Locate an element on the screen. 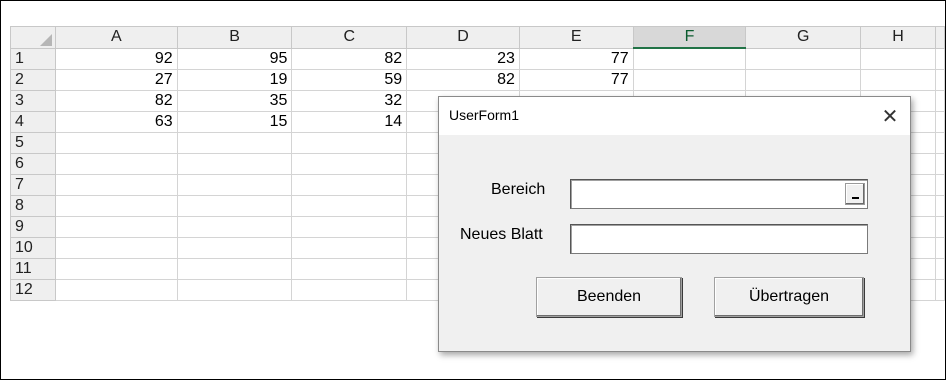 This screenshot has height=380, width=946. cell-b10 is located at coordinates (234, 248).